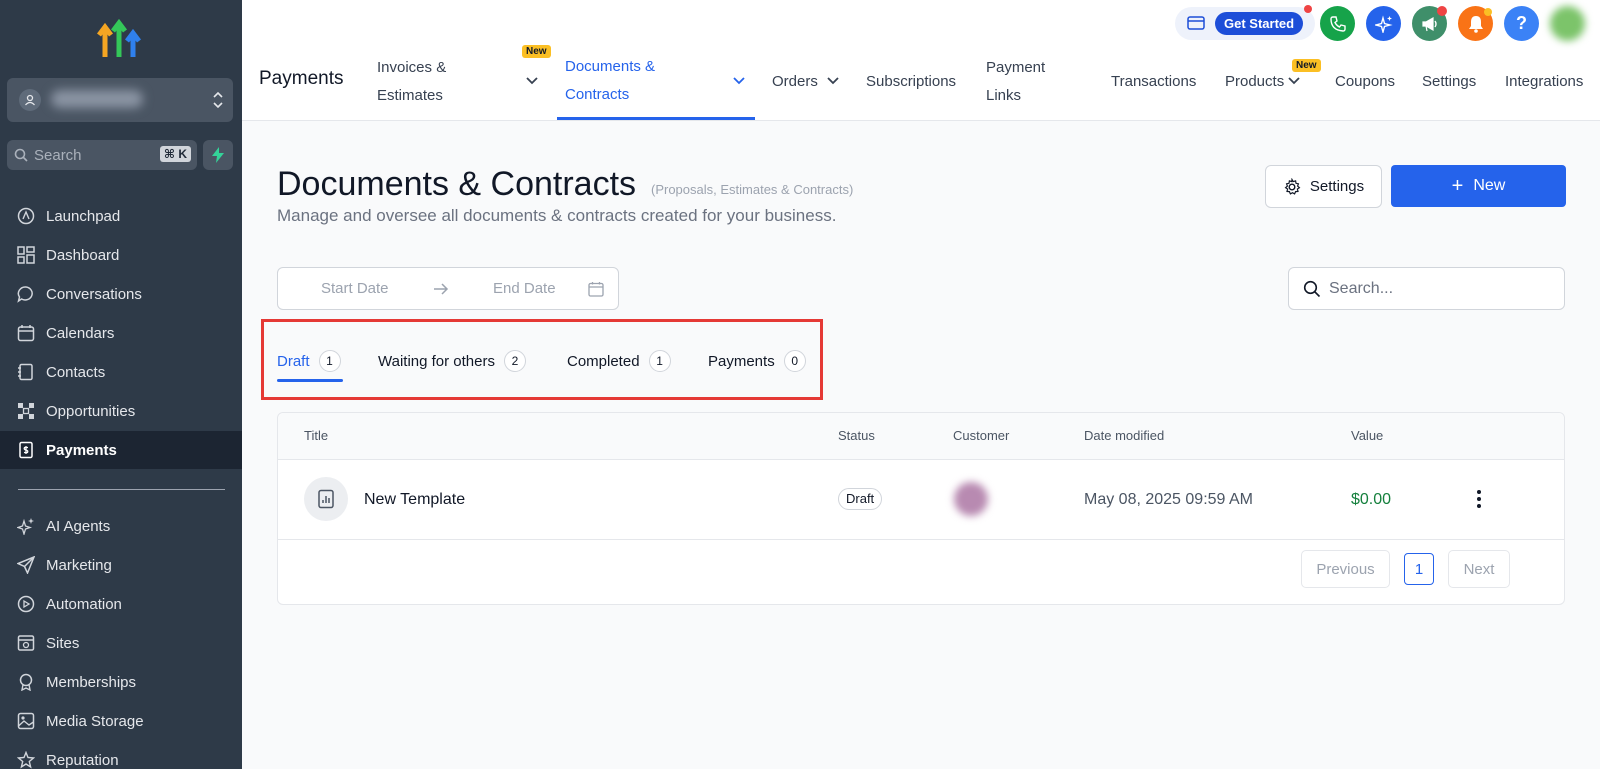  Describe the element at coordinates (326, 499) in the screenshot. I see `document-icon` at that location.